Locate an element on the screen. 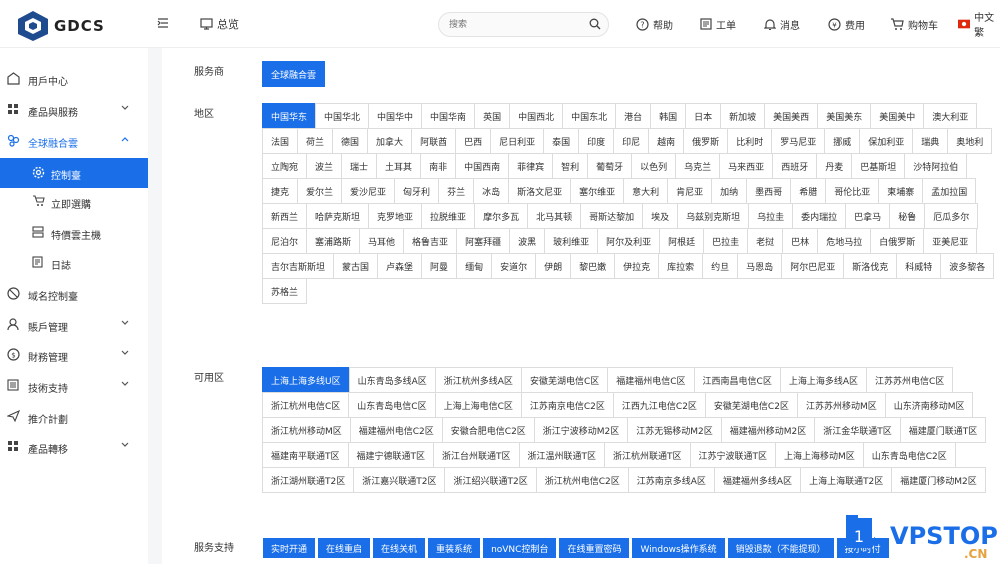 Image resolution: width=1000 pixels, height=564 pixels. region-option: 法国 is located at coordinates (280, 141).